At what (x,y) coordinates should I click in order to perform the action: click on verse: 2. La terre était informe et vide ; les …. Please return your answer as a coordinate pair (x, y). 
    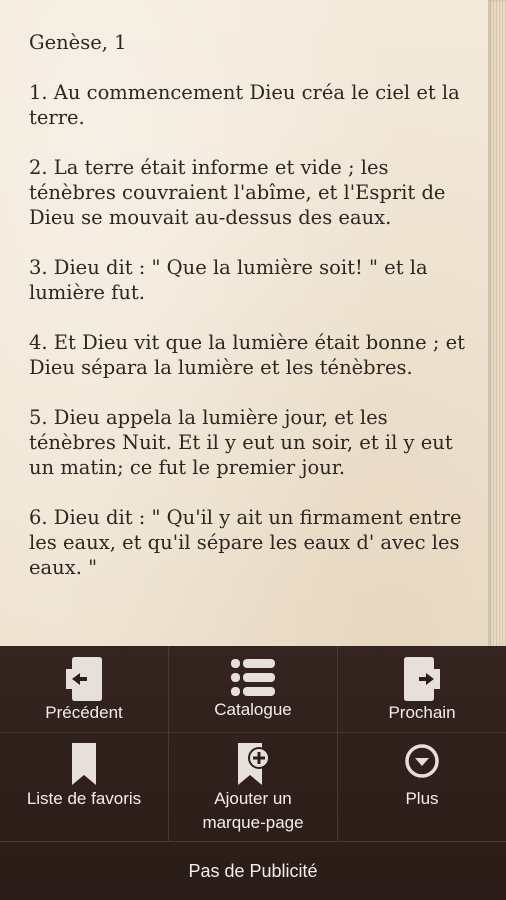
    Looking at the image, I should click on (237, 192).